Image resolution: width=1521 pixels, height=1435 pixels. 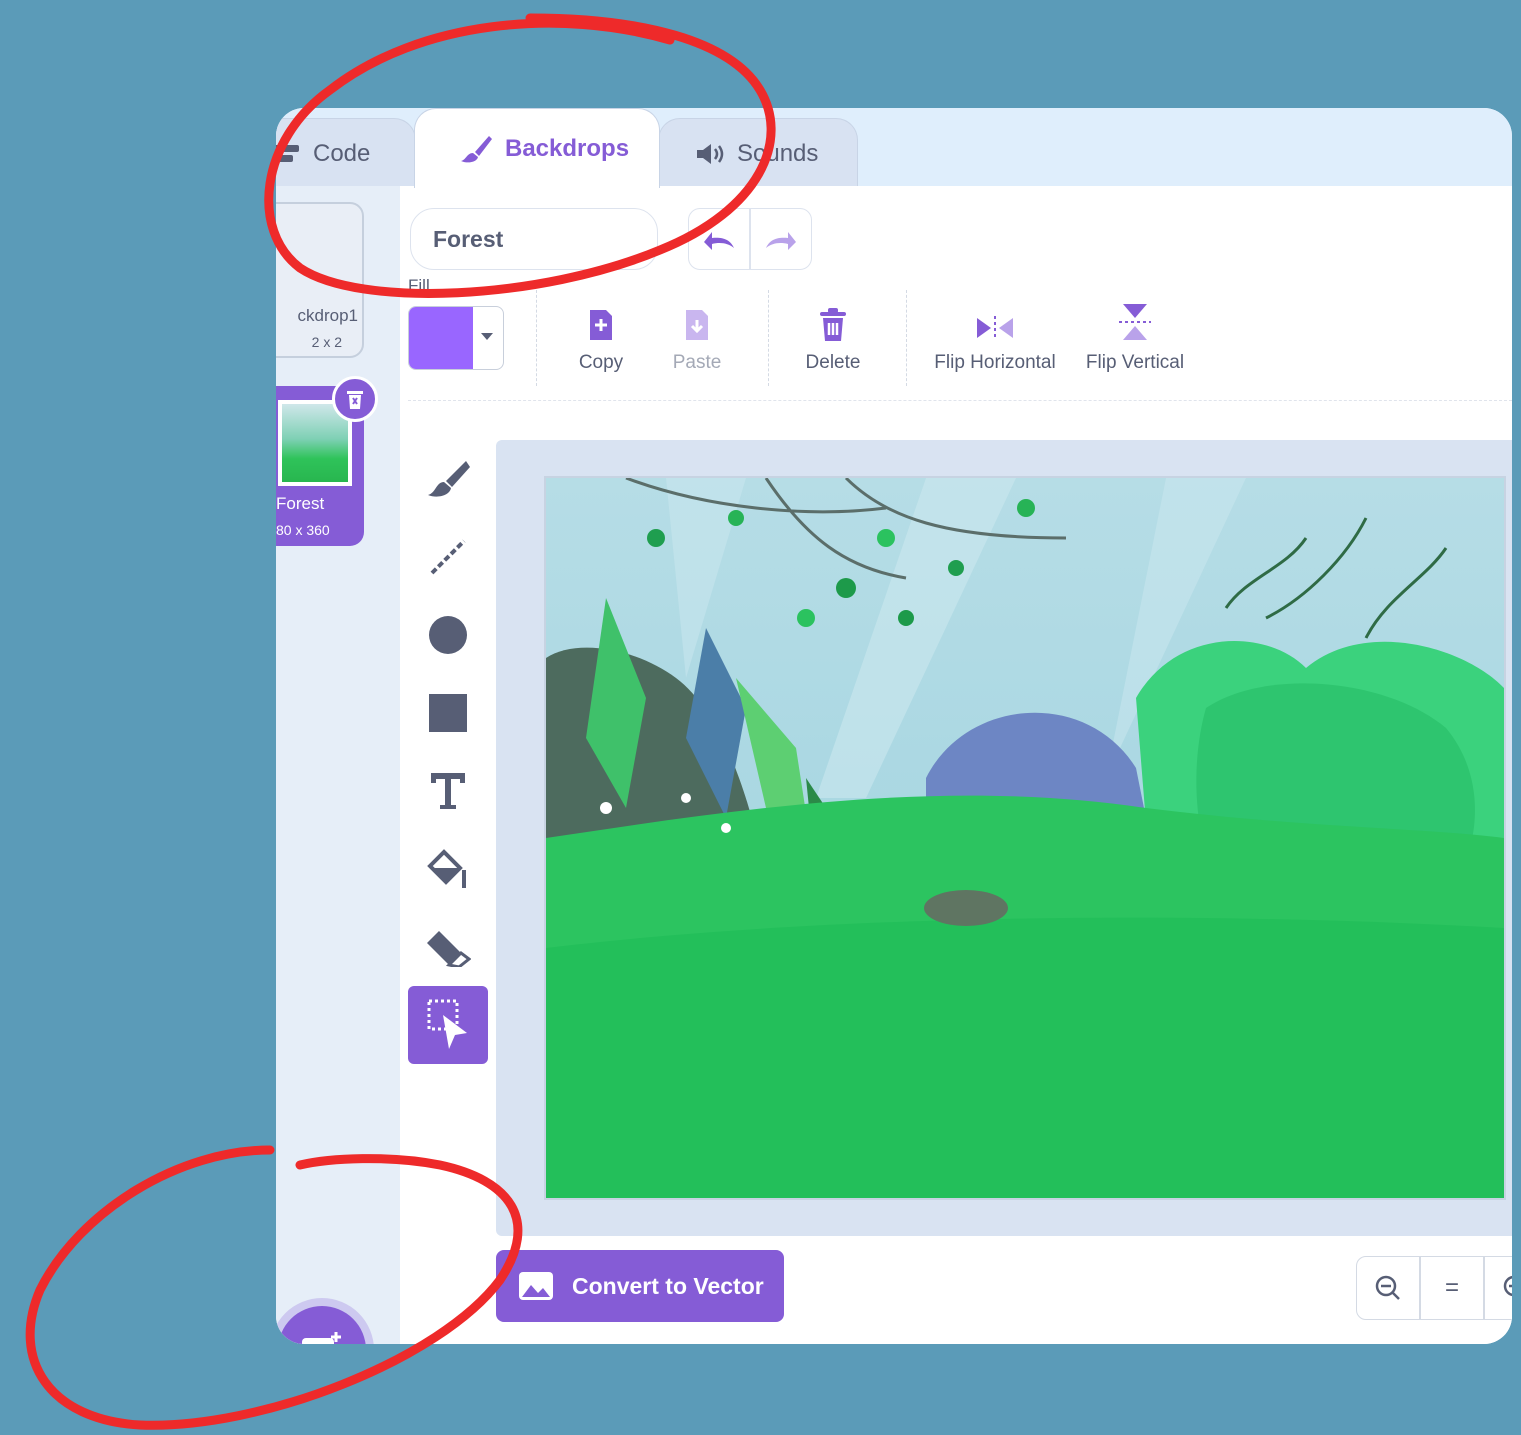 I want to click on tab-backdrops-label: Backdrops, so click(x=567, y=148).